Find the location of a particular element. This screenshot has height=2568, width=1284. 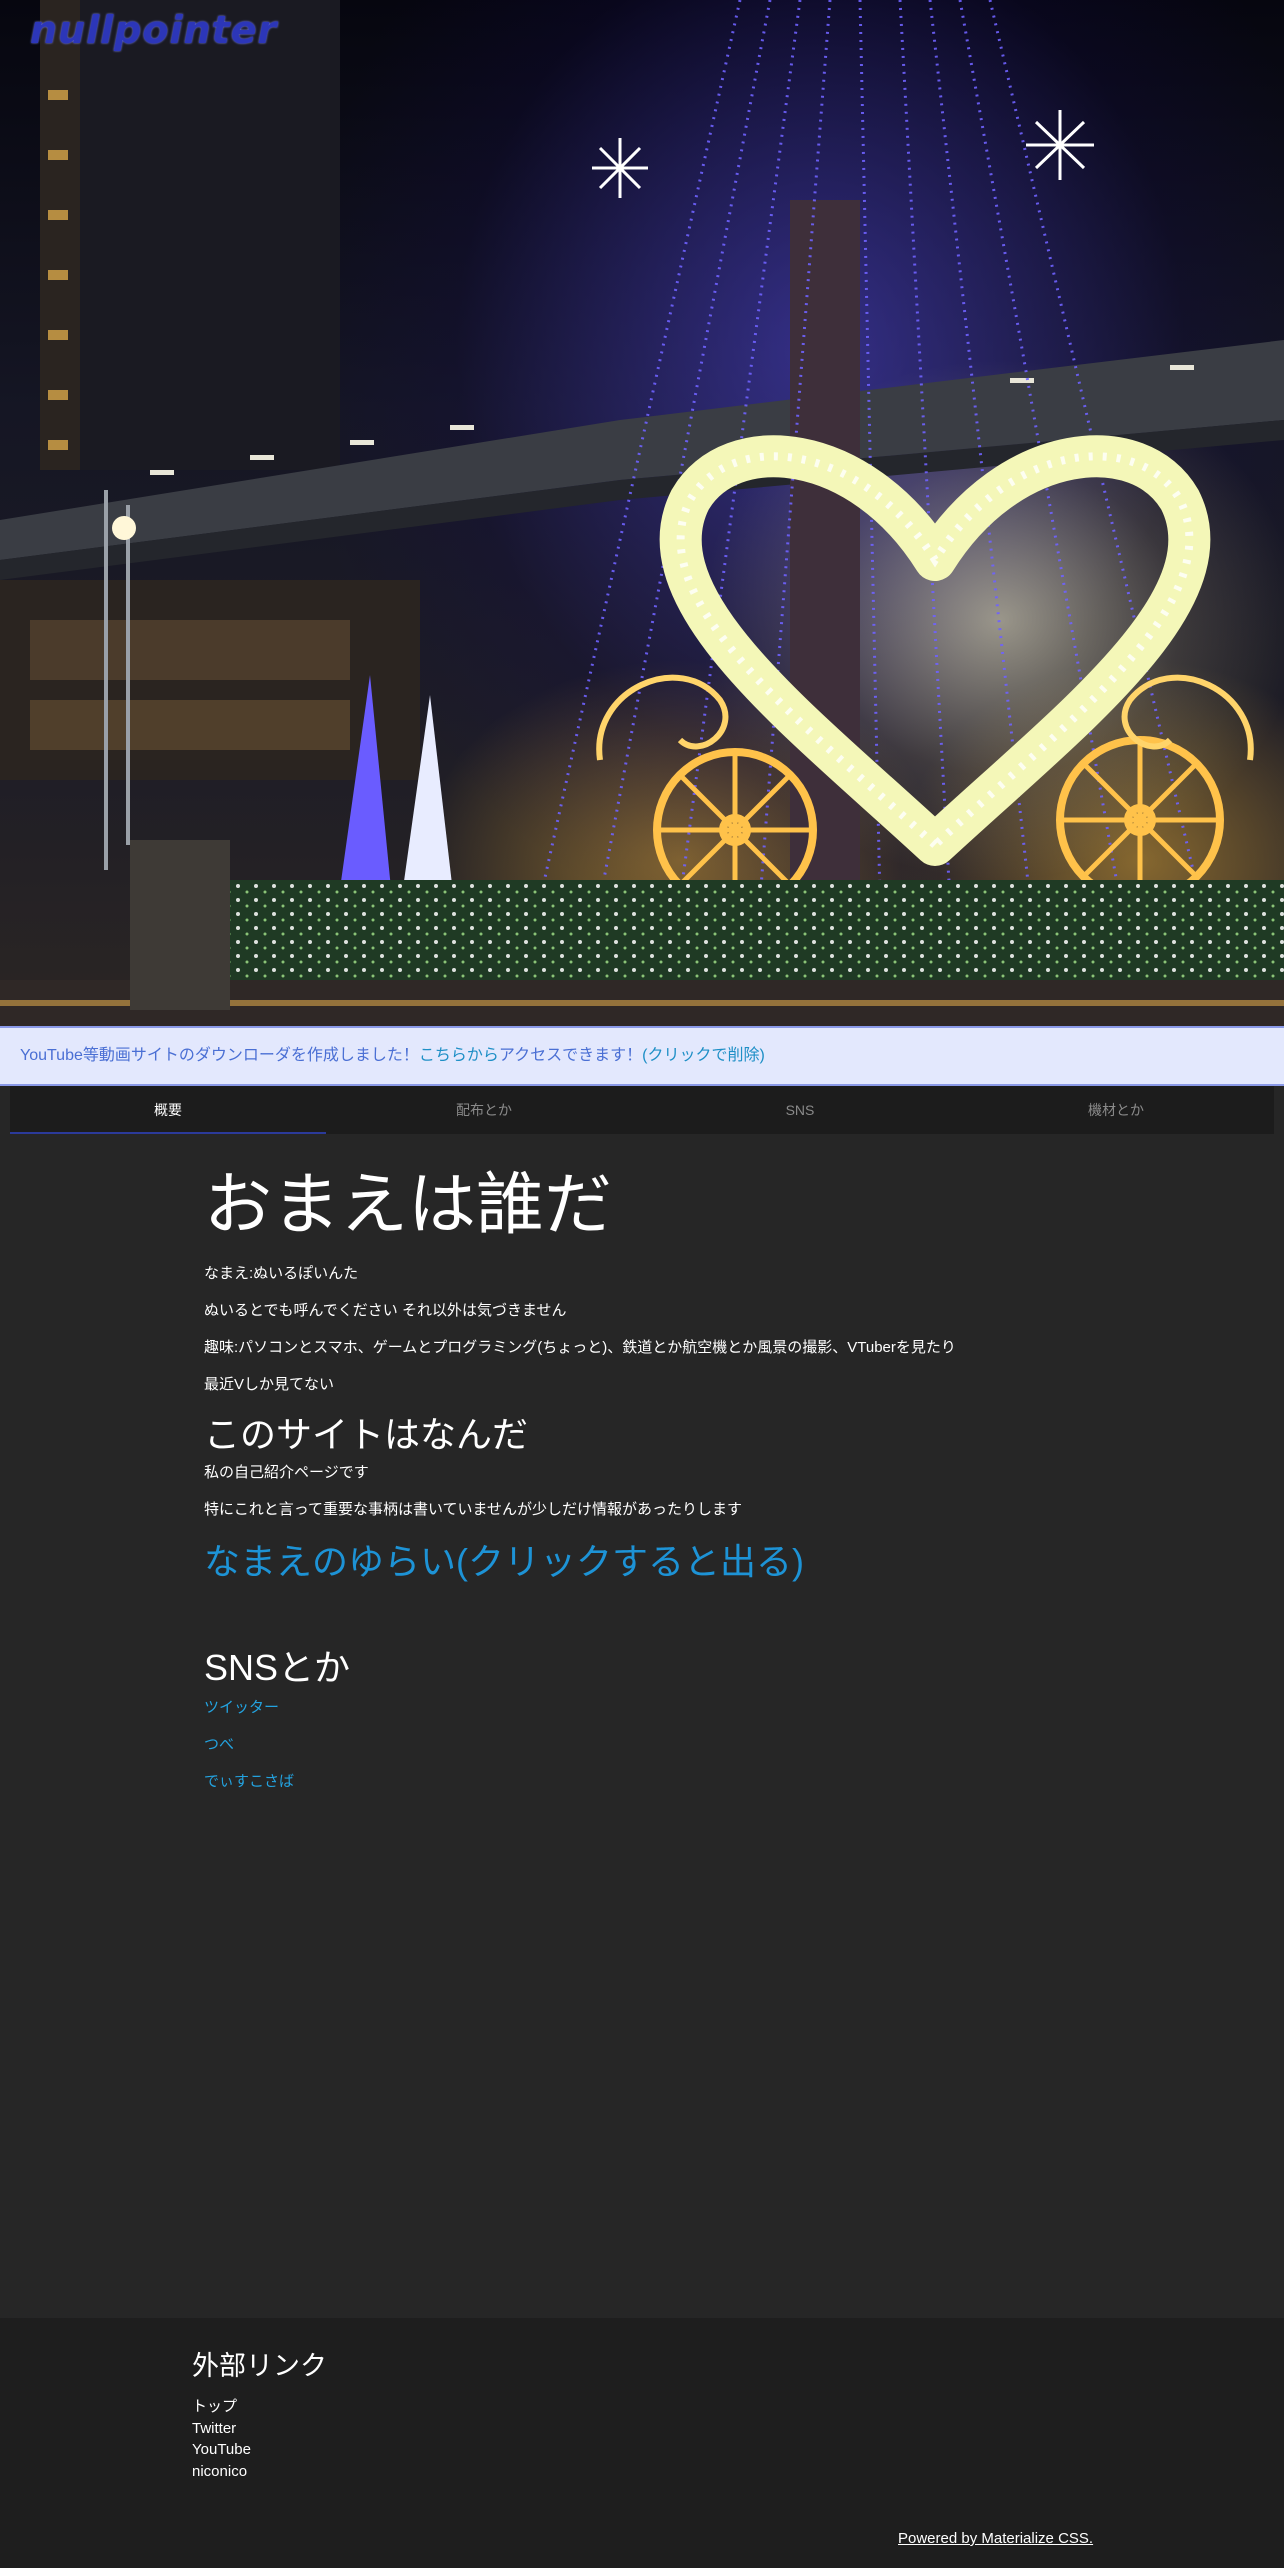

banner-text-after: アクセスできます！ is located at coordinates (570, 1055).